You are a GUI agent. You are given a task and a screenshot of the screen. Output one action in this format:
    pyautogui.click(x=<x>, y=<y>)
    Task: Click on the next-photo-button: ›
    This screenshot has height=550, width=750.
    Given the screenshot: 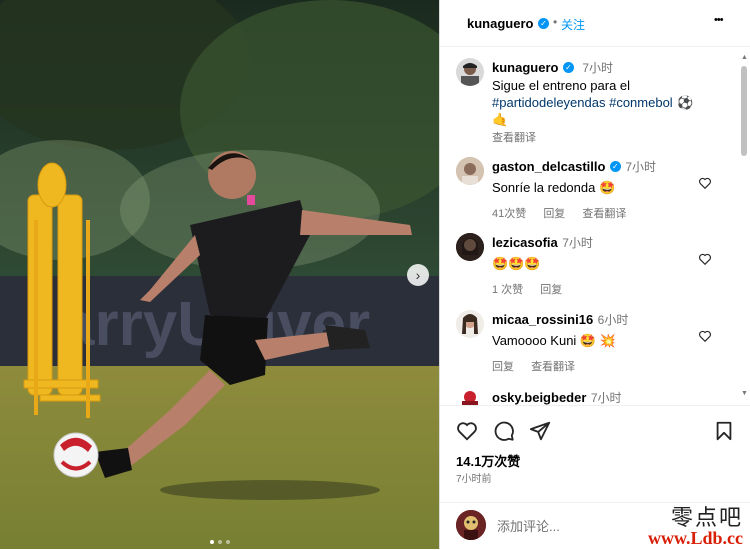 What is the action you would take?
    pyautogui.click(x=418, y=275)
    